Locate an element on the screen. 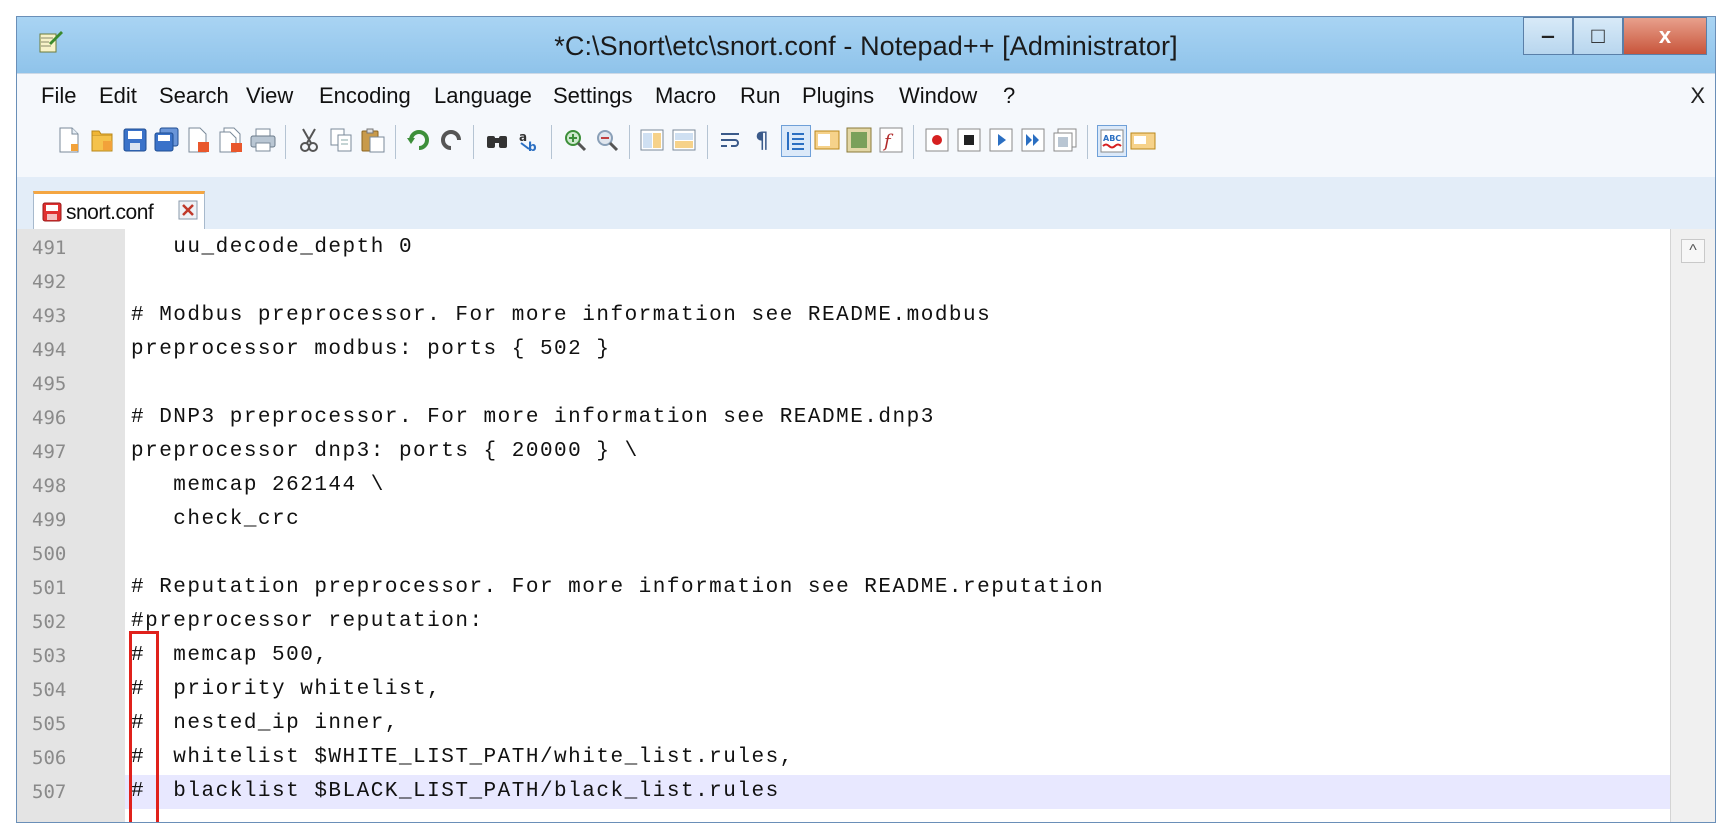 This screenshot has height=823, width=1716. menu-settings: Settings is located at coordinates (593, 96).